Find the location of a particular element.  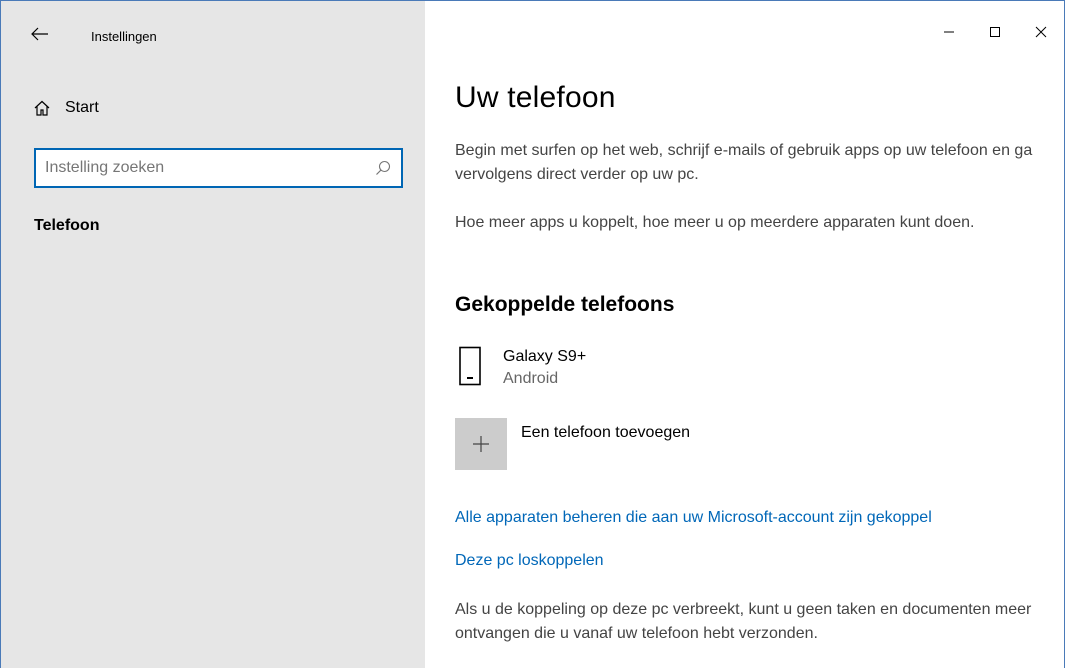

page-title: Uw telefoon is located at coordinates (535, 97).